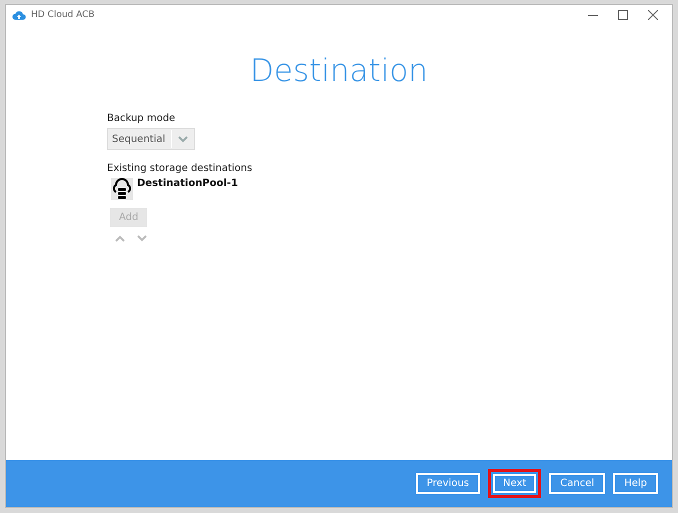  Describe the element at coordinates (448, 483) in the screenshot. I see `wizard-button: Previous` at that location.